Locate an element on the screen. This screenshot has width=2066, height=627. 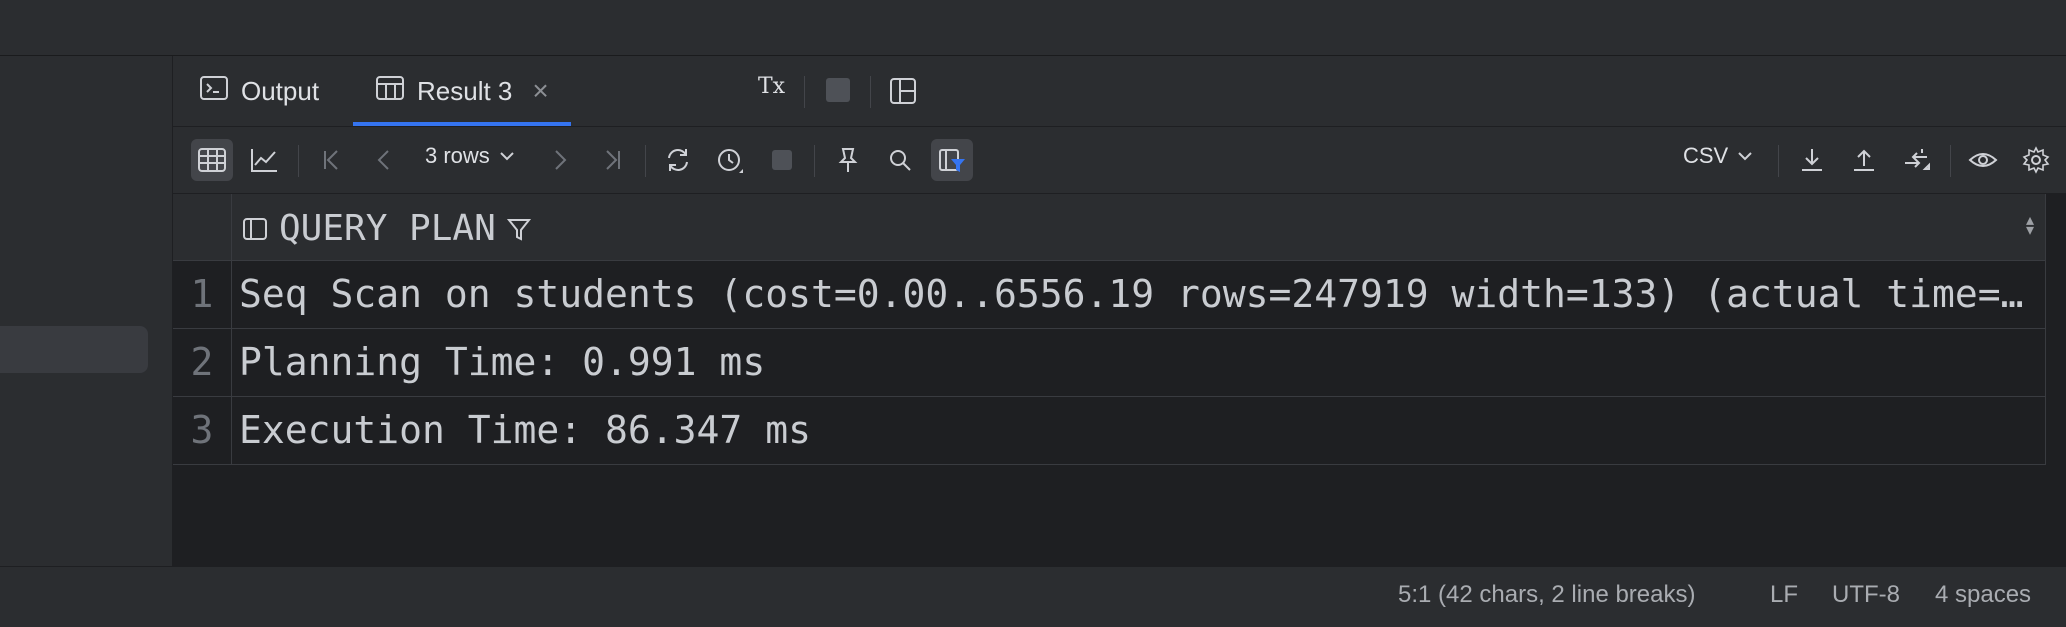
pin-icon is located at coordinates (848, 160).